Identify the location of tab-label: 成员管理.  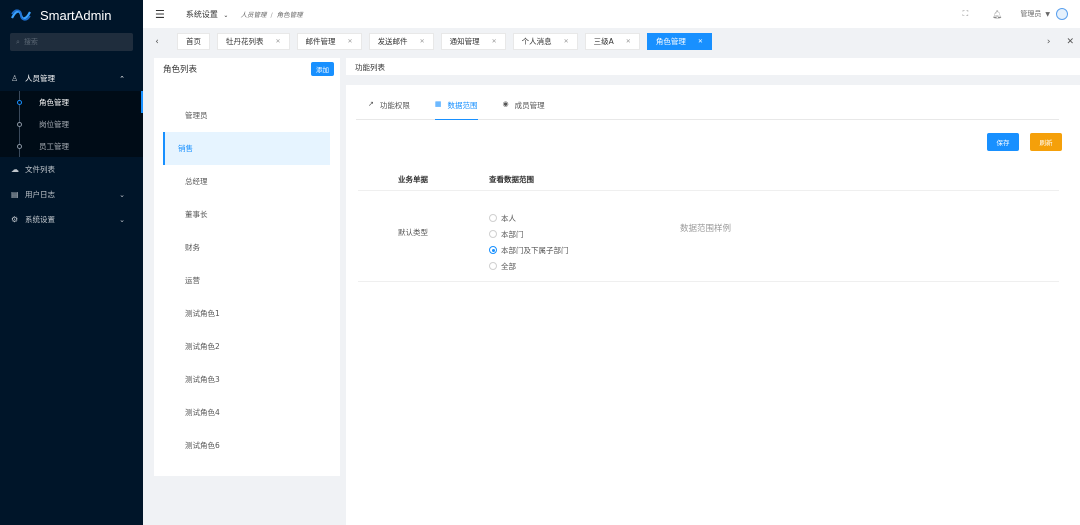
(529, 105).